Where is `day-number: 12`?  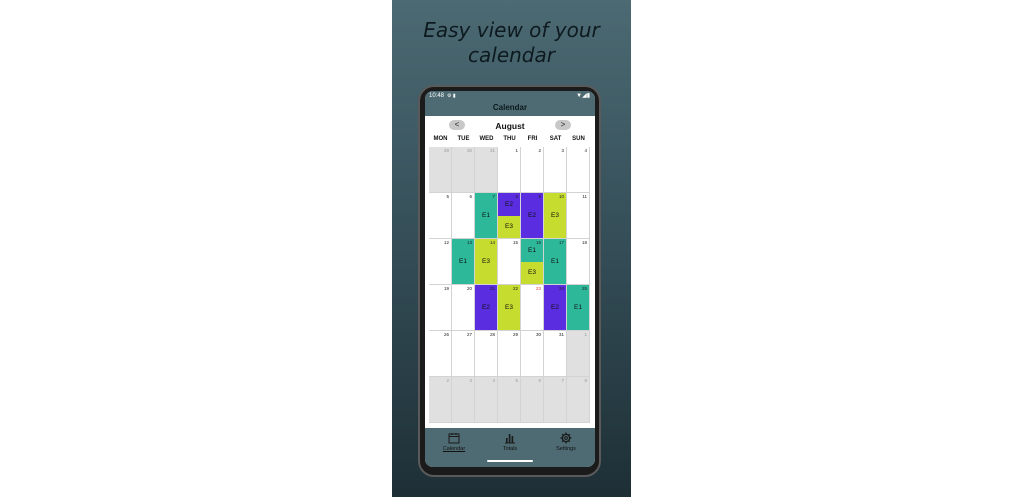 day-number: 12 is located at coordinates (446, 242).